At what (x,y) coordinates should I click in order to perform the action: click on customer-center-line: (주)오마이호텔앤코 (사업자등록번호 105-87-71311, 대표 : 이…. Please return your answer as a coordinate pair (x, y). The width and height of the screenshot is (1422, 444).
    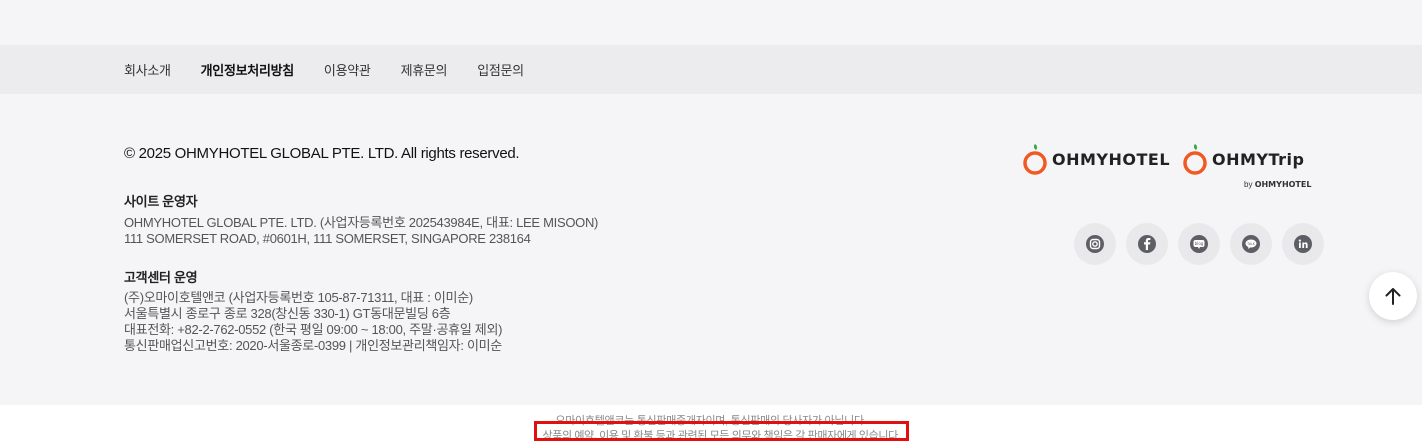
    Looking at the image, I should click on (298, 297).